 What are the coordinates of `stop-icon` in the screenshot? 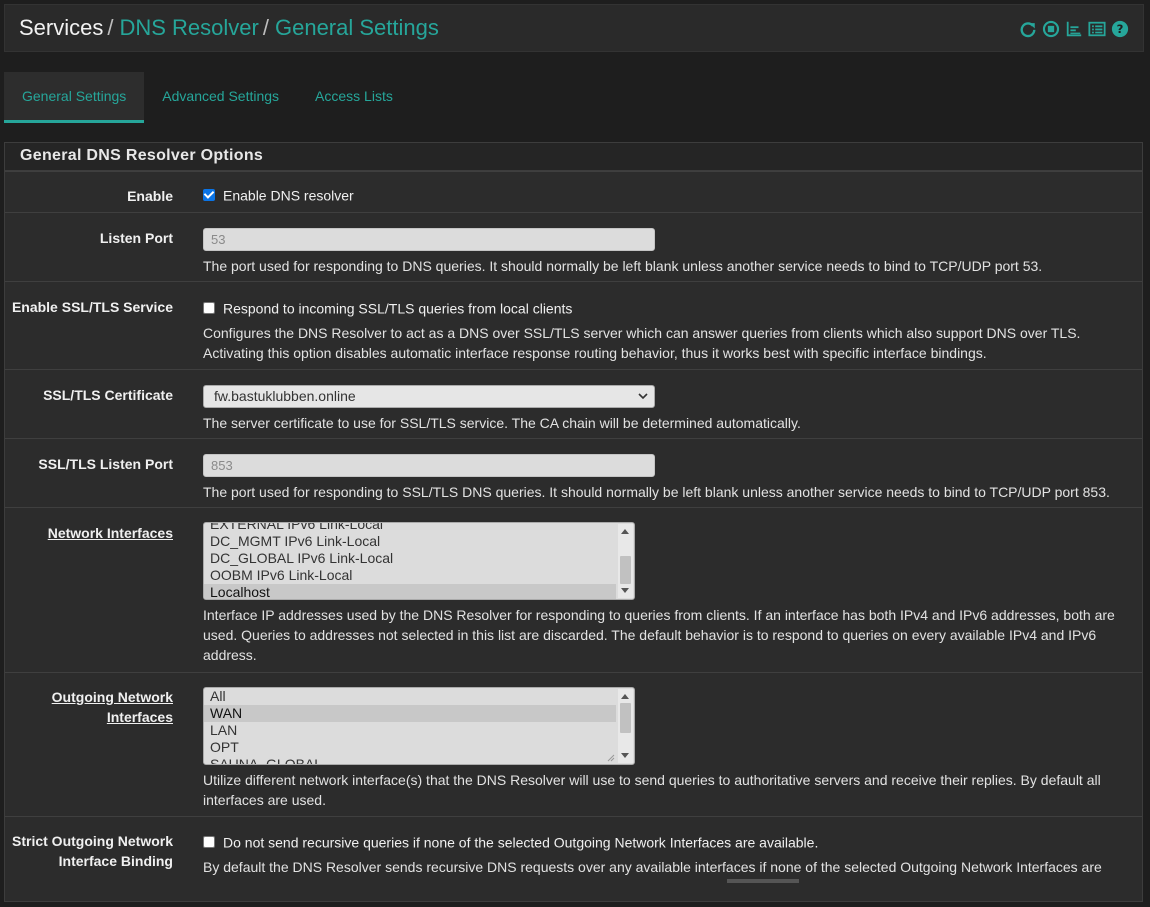 It's located at (1050, 28).